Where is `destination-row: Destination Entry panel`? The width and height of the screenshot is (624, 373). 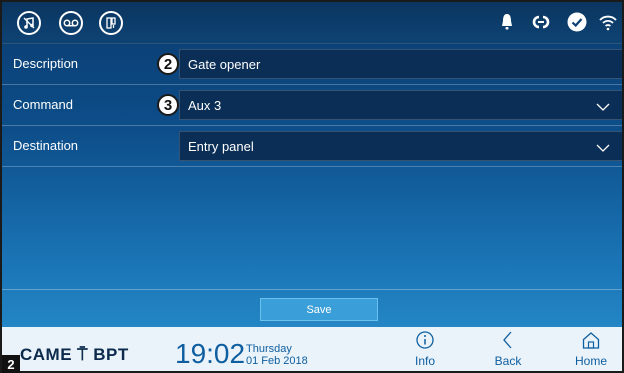
destination-row: Destination Entry panel is located at coordinates (312, 146).